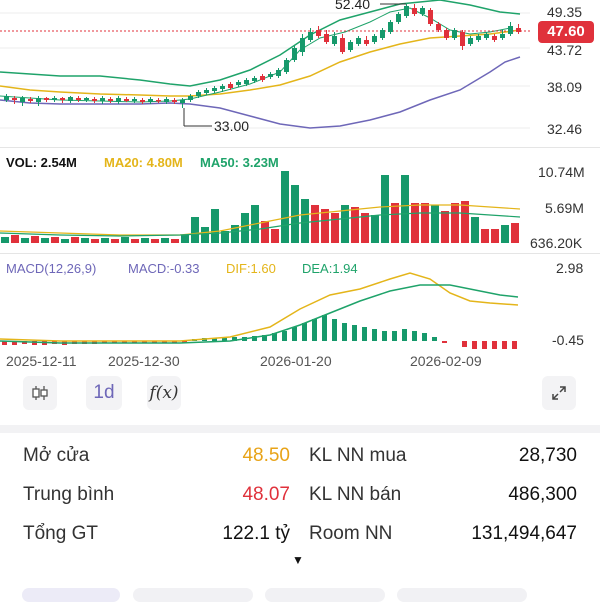 This screenshot has width=600, height=602. I want to click on foreign-room-value: 131,494,647, so click(524, 533).